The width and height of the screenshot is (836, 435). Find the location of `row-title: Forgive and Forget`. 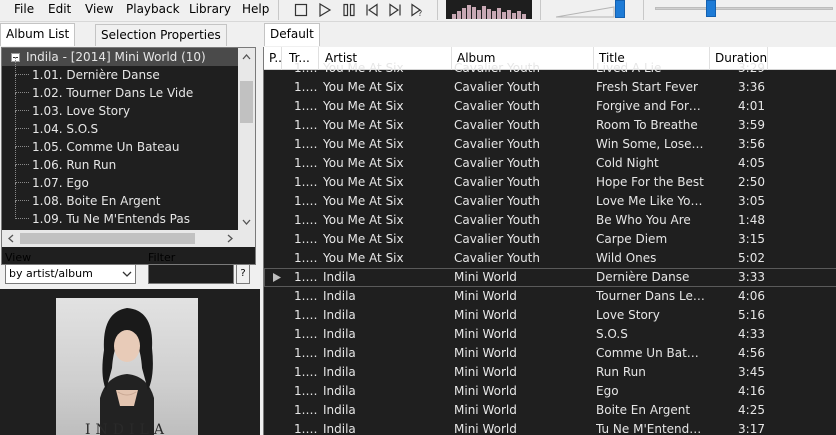

row-title: Forgive and Forget is located at coordinates (651, 106).